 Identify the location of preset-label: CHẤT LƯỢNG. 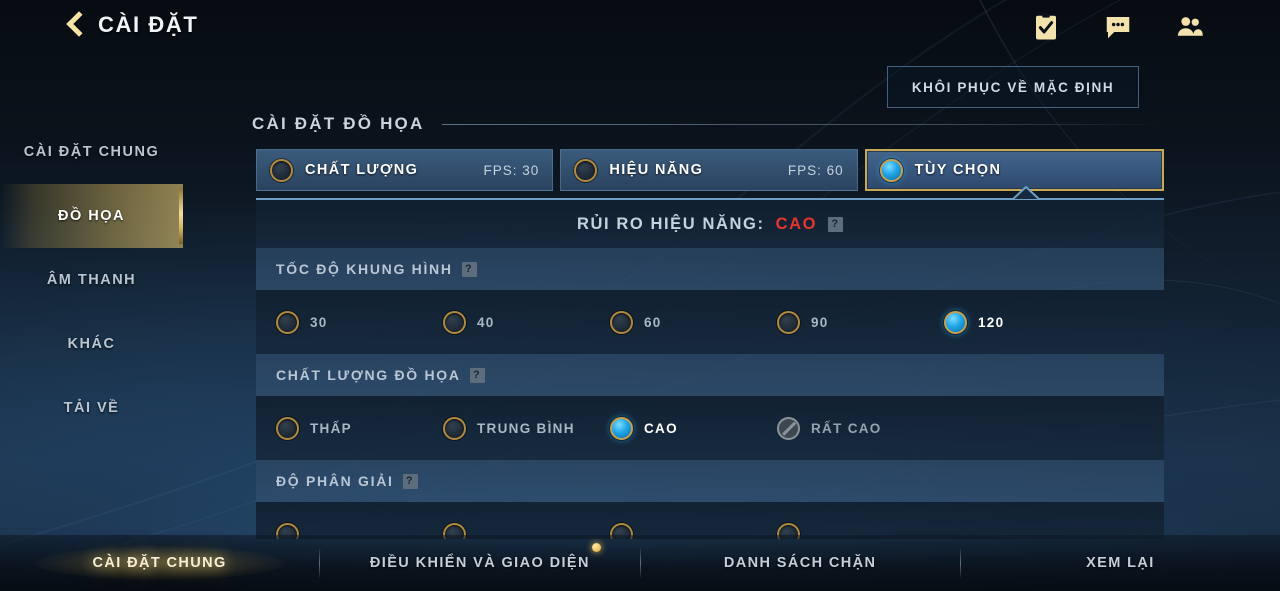
(362, 170).